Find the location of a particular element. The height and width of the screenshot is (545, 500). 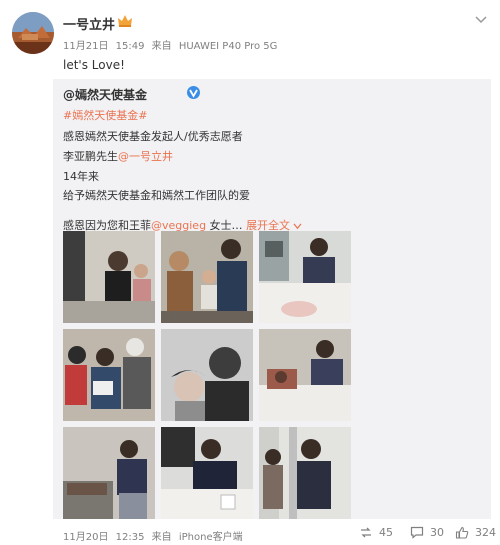

repost-source: iPhone客户端 is located at coordinates (211, 537).